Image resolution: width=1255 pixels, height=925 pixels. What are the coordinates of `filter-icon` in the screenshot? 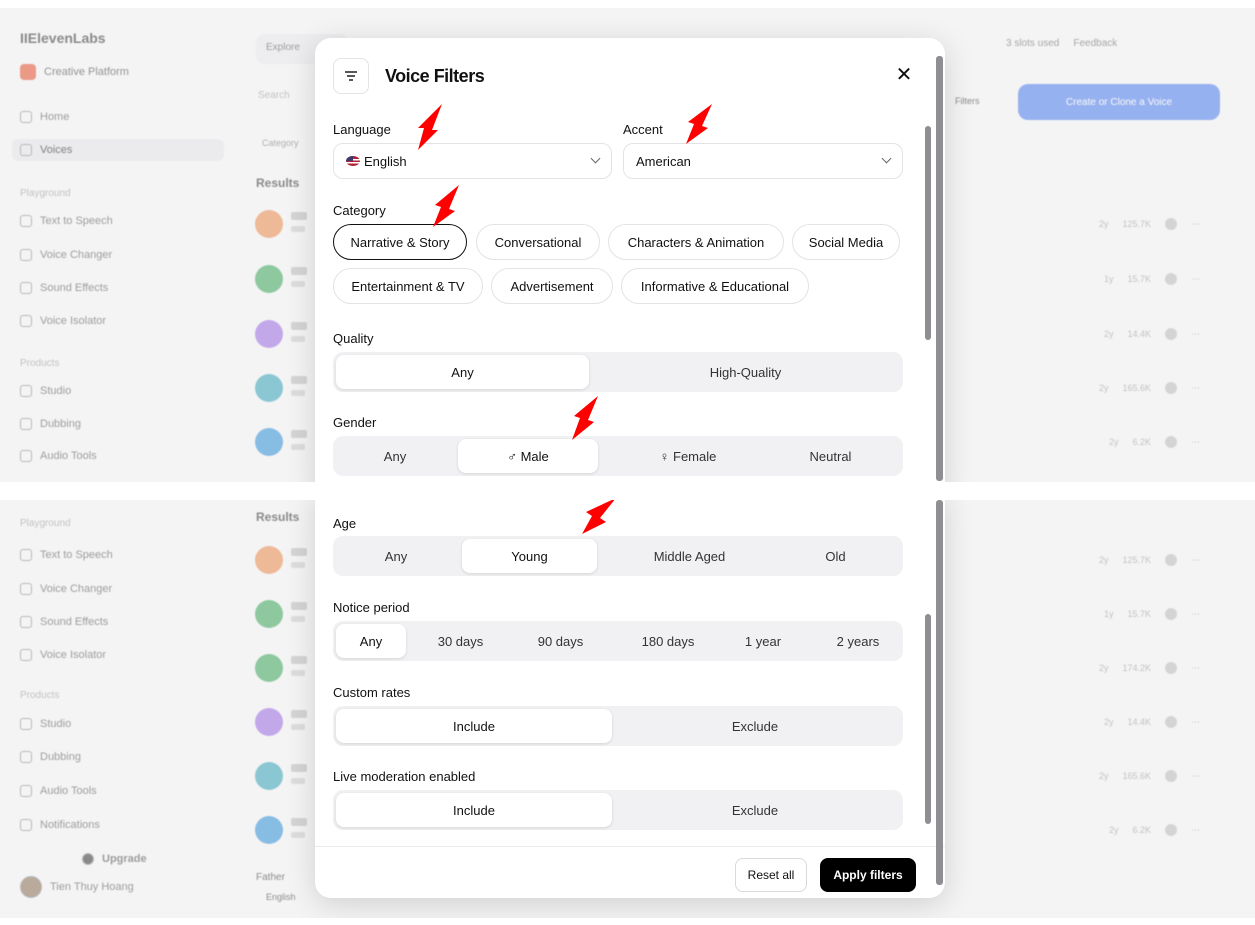 It's located at (351, 76).